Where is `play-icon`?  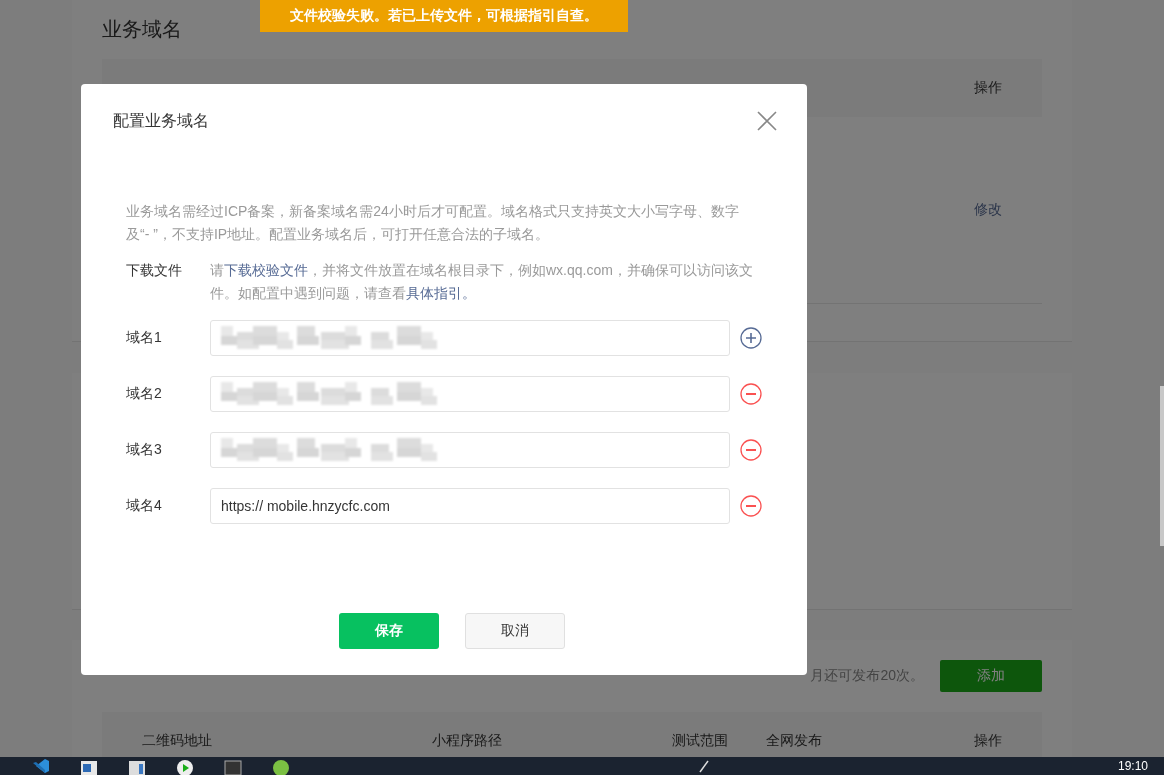
play-icon is located at coordinates (185, 766).